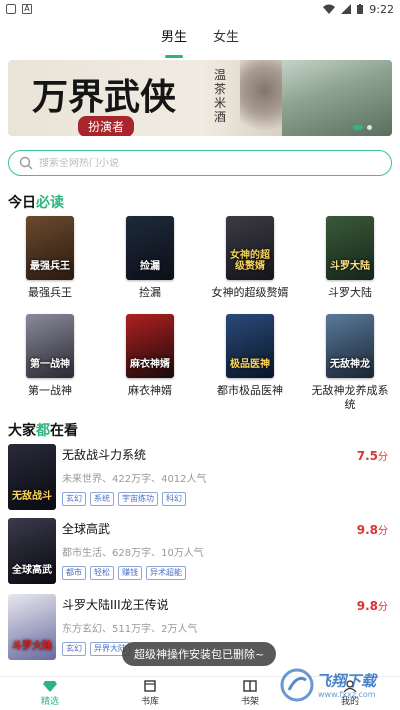  What do you see at coordinates (200, 9) in the screenshot?
I see `status-bar: A 9:22` at bounding box center [200, 9].